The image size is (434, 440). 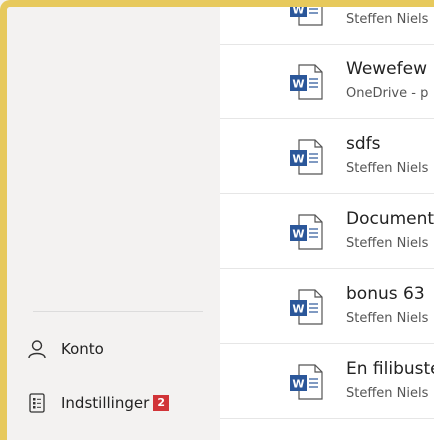 What do you see at coordinates (386, 69) in the screenshot?
I see `document-name: Wewefew` at bounding box center [386, 69].